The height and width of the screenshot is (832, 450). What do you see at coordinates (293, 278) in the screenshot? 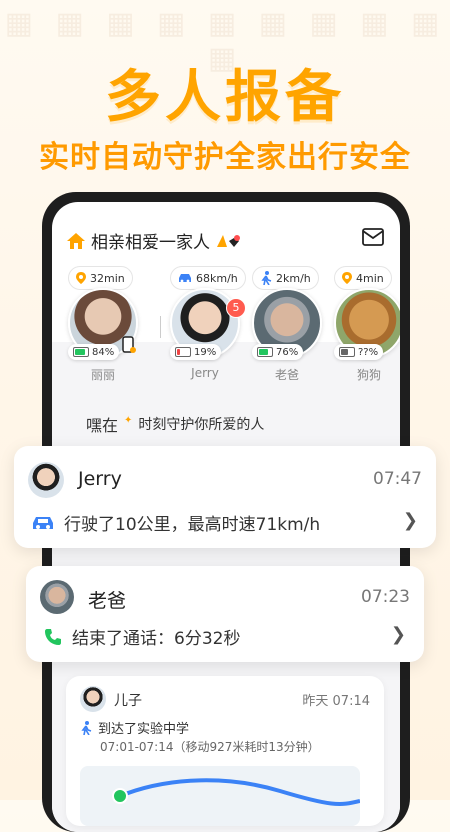
I see `member-status: 2km/h` at bounding box center [293, 278].